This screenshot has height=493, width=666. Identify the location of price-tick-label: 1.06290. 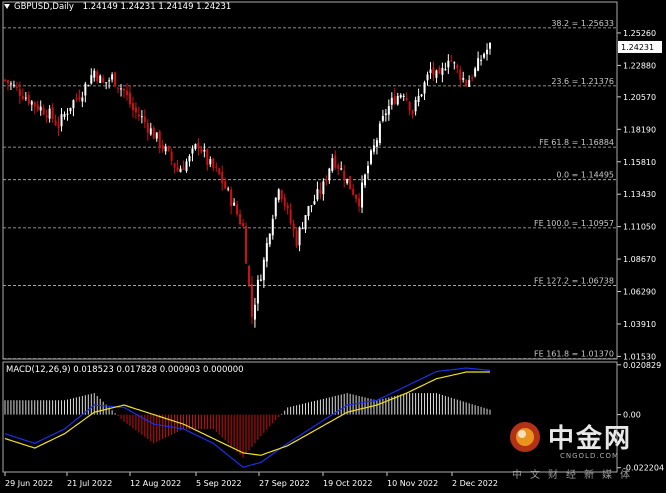
(639, 292).